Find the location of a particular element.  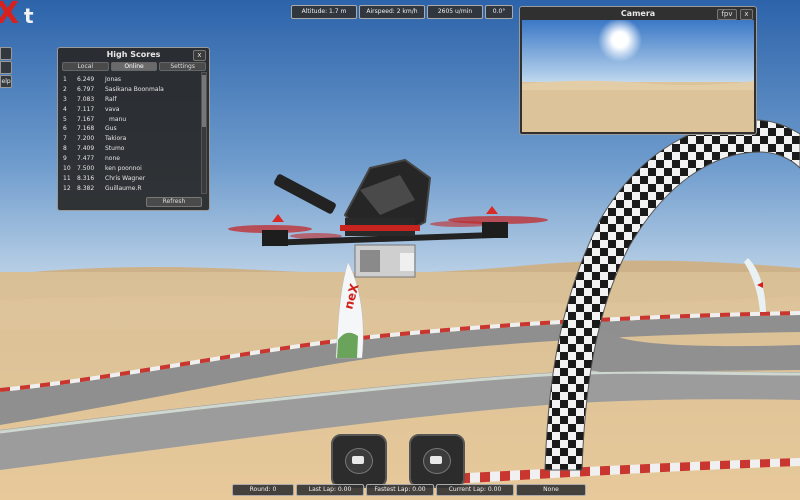

score-row: 2 6.797 Sasikana Boonmala is located at coordinates (131, 90).